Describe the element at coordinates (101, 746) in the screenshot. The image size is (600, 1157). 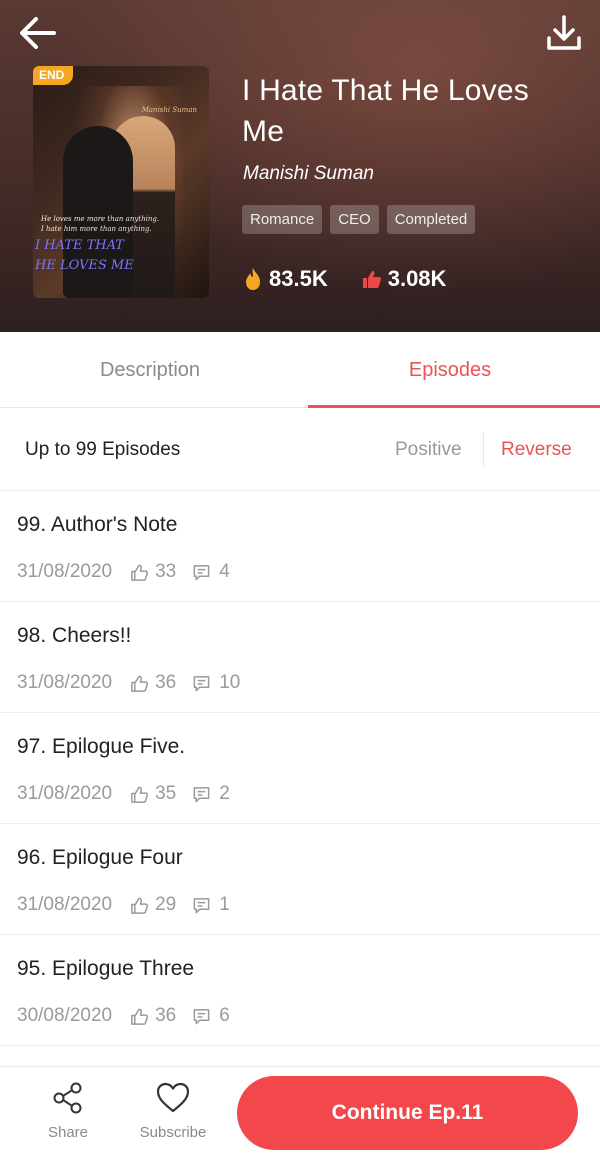
I see `episode-title: 97. Epilogue Five.` at that location.